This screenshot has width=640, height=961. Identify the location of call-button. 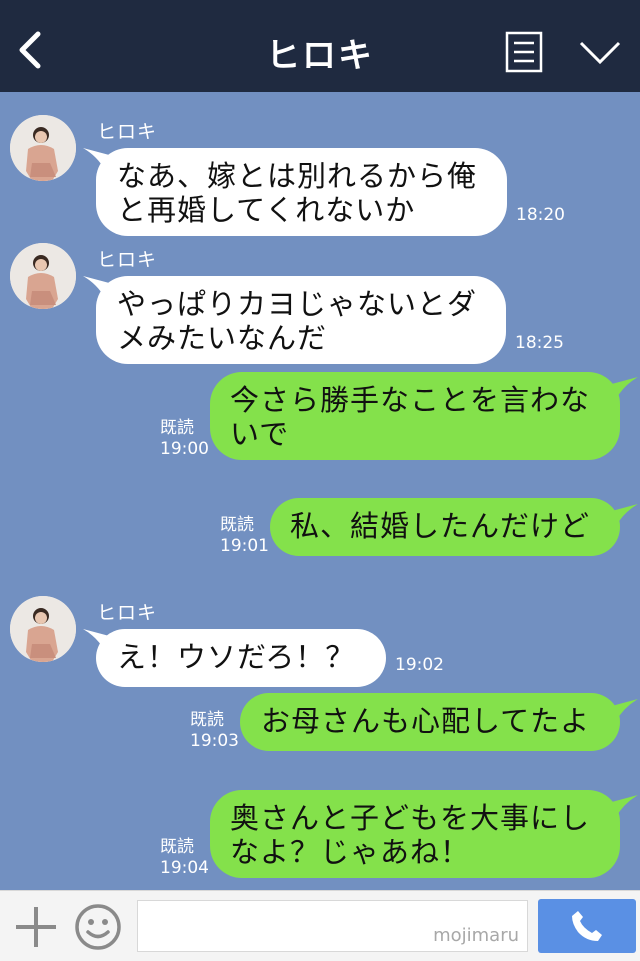
(587, 926).